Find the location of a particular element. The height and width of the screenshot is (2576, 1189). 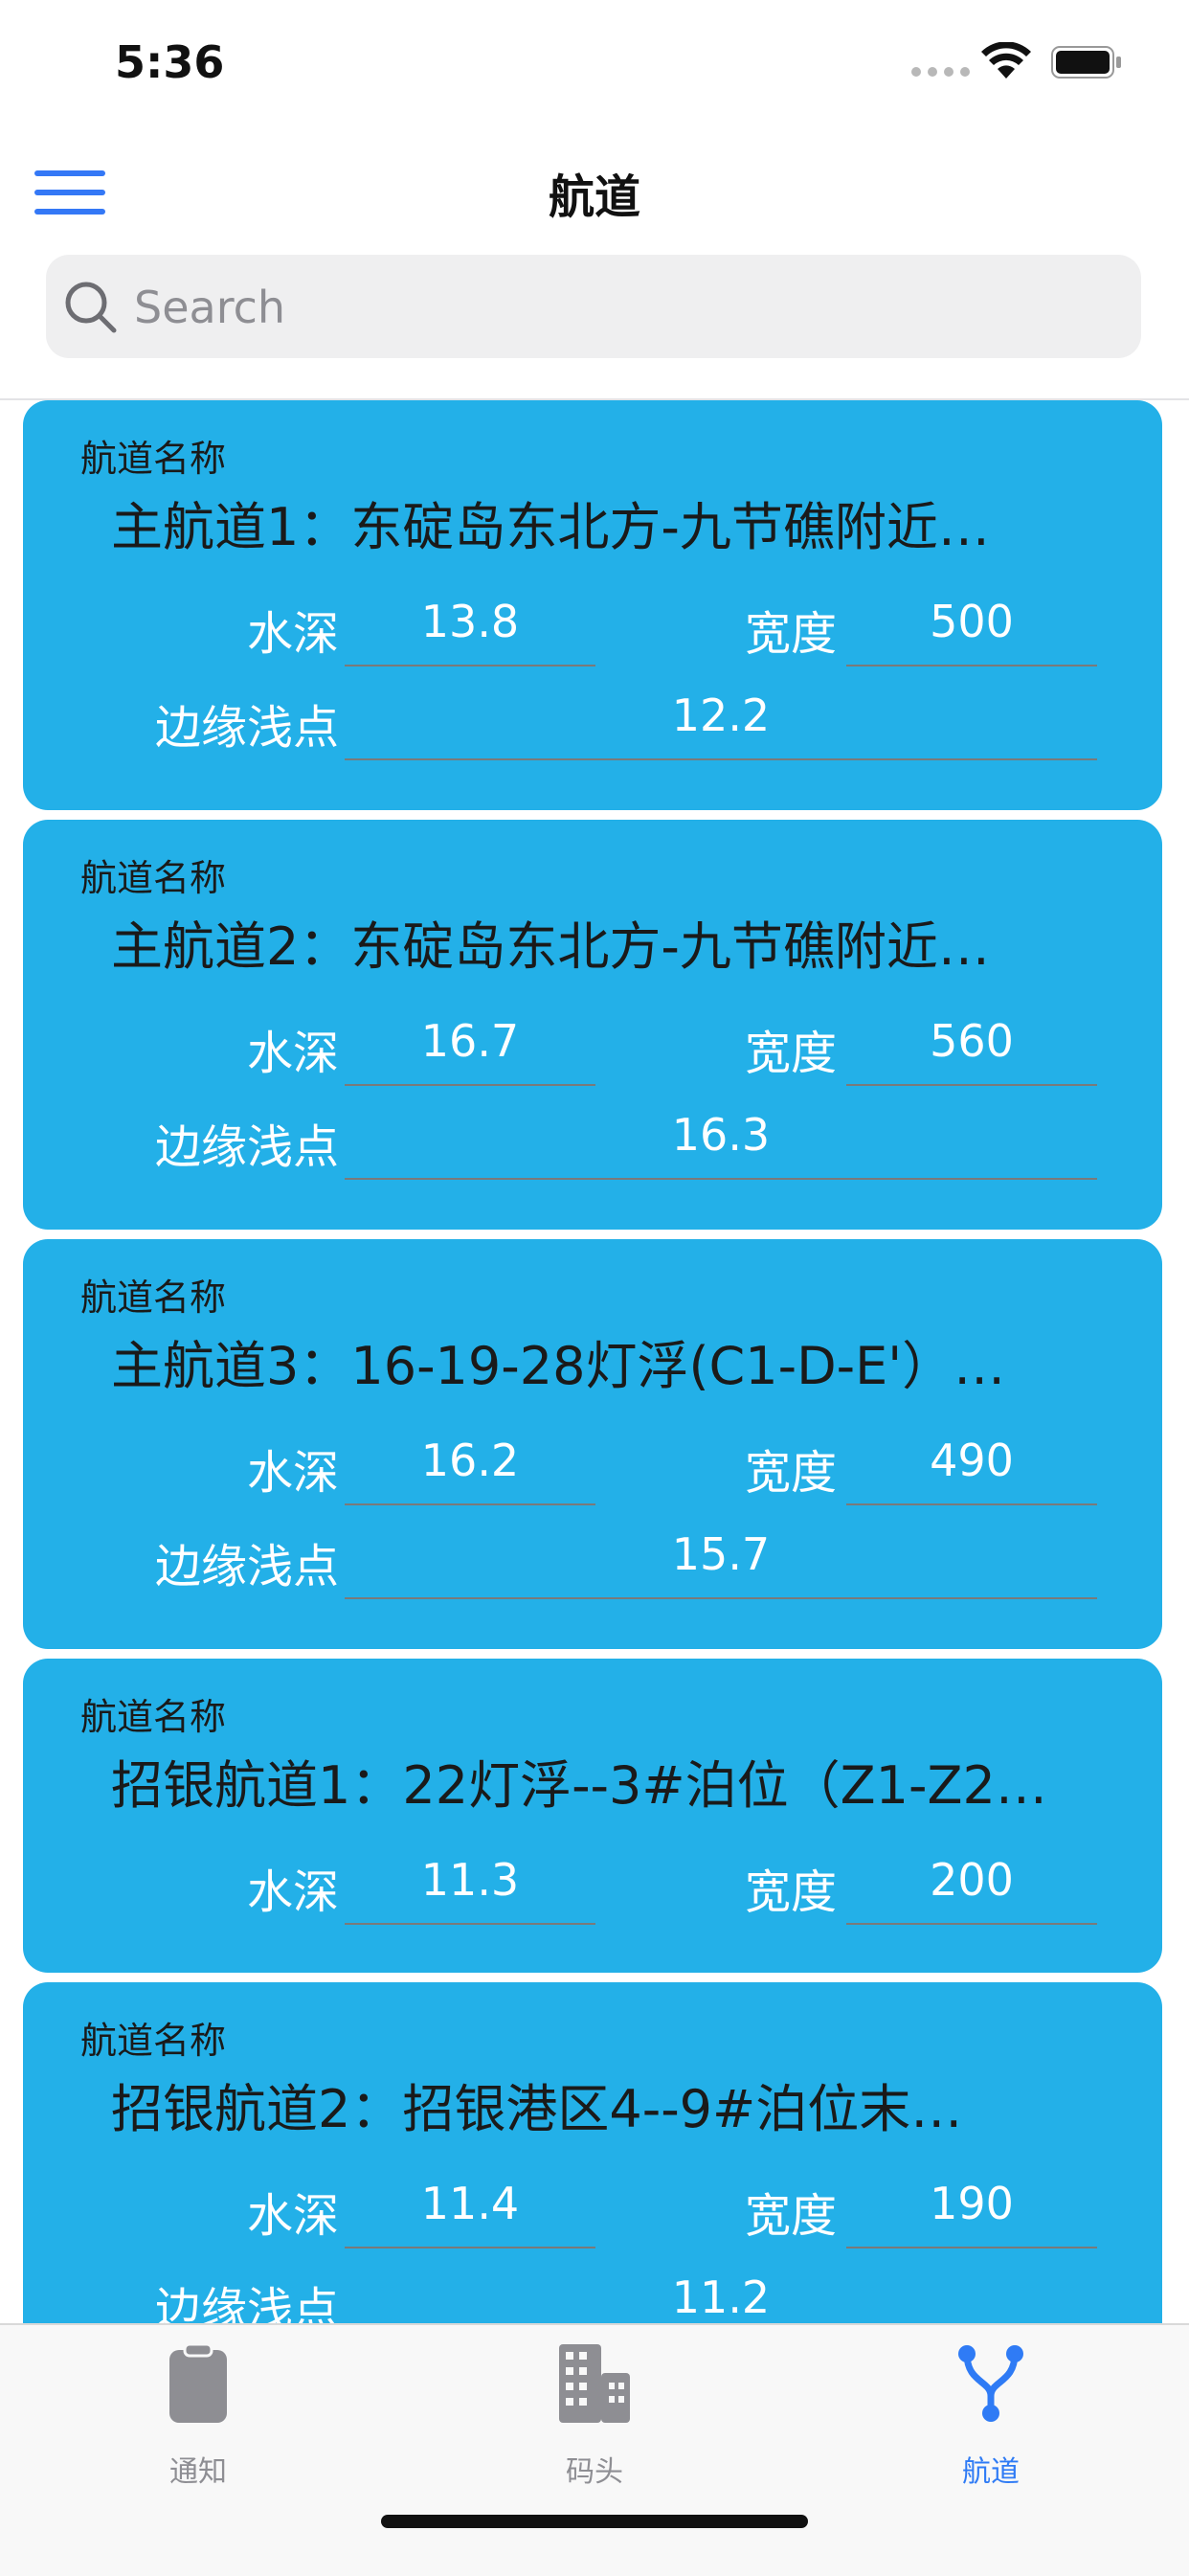

edge-shallow-value: 15.7 is located at coordinates (721, 1563).